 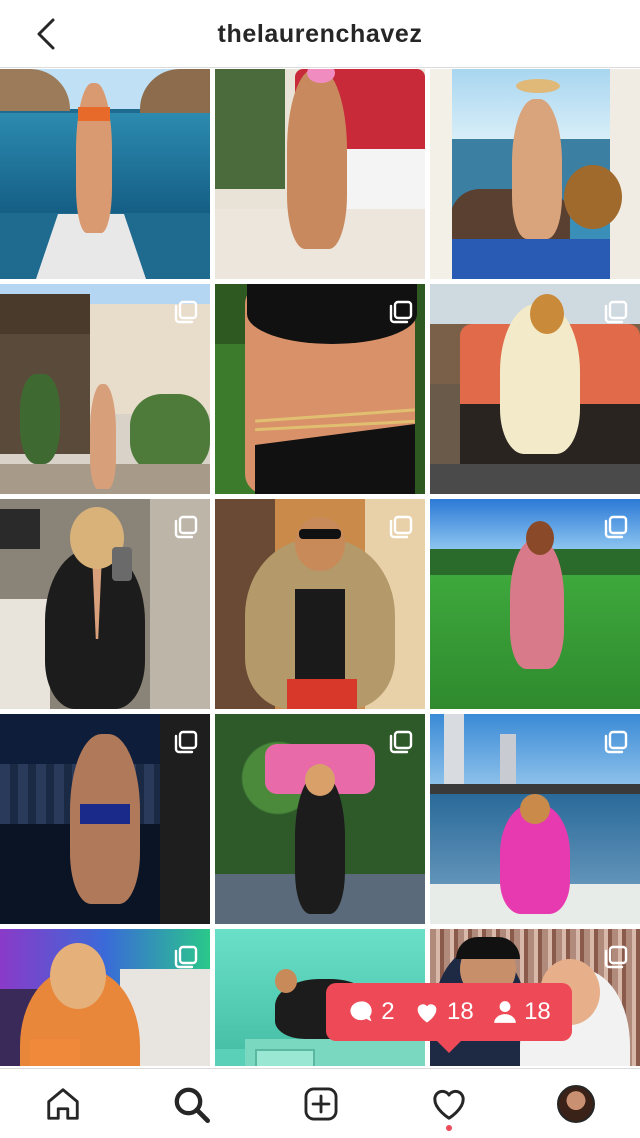 What do you see at coordinates (443, 1012) in the screenshot?
I see `likes-count: 18` at bounding box center [443, 1012].